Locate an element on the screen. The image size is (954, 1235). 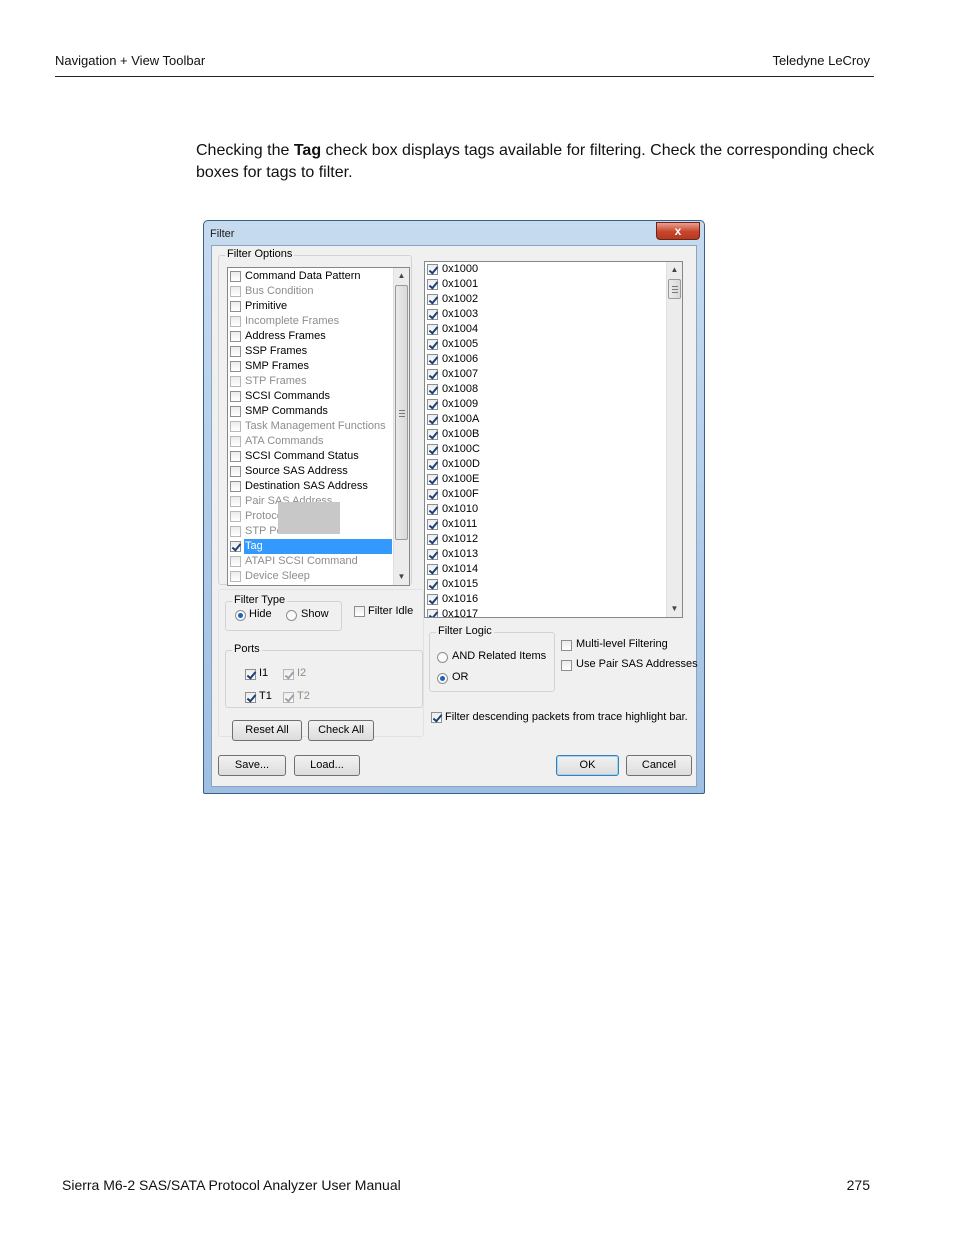
use-pair-label: Use Pair SAS Addresses is located at coordinates (637, 664).